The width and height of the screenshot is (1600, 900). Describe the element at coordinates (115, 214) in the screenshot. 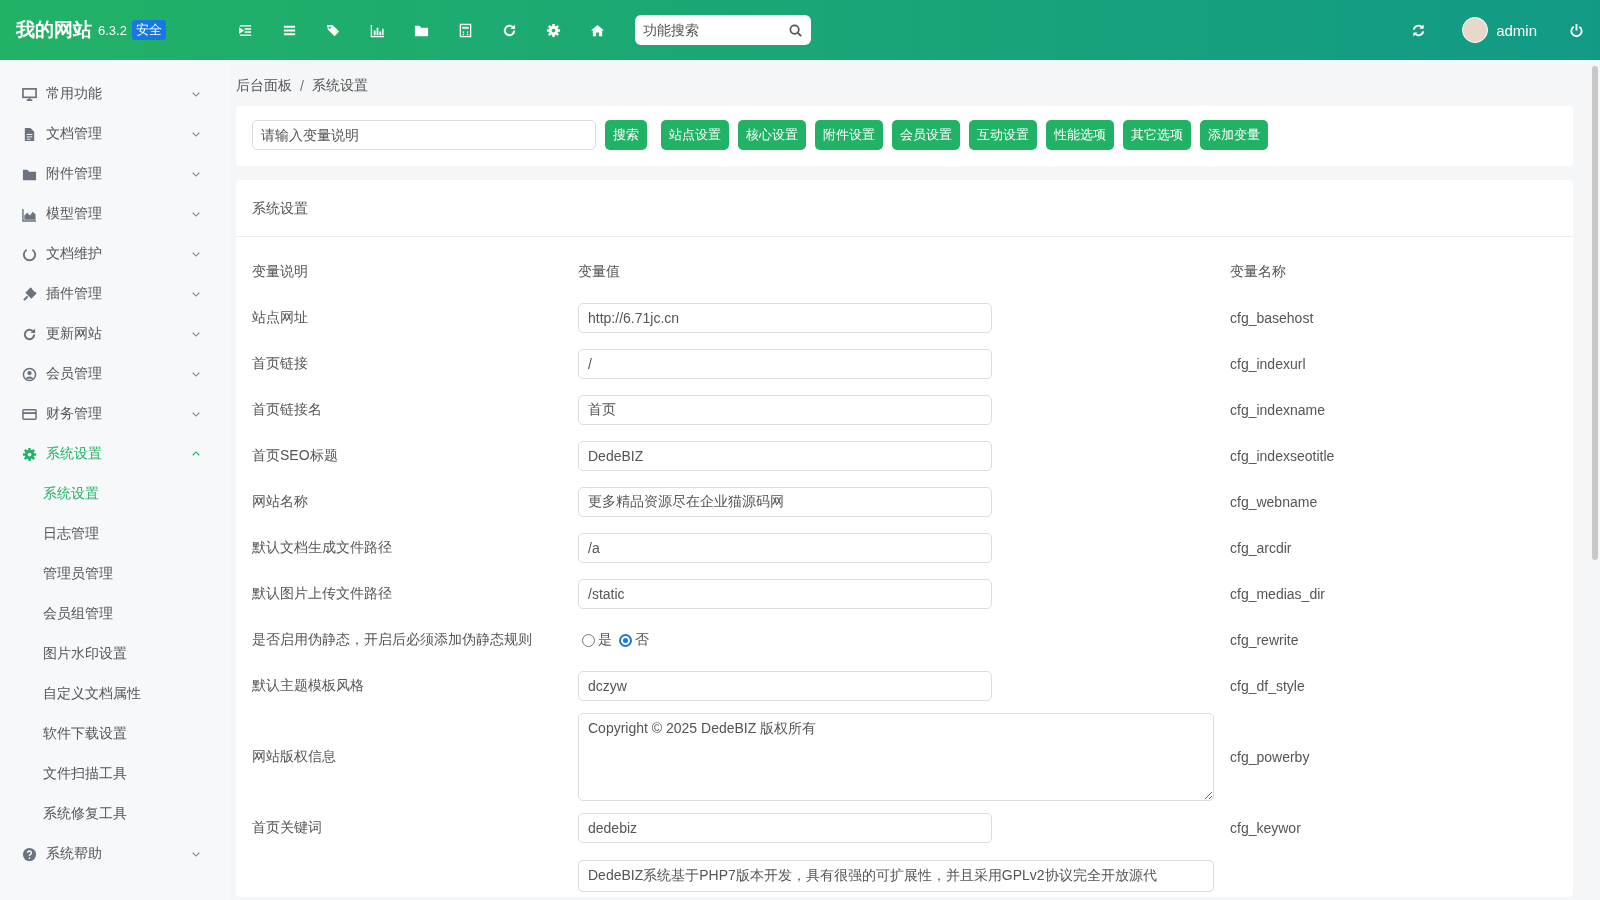

I see `sidebar-item: 模型管理` at that location.